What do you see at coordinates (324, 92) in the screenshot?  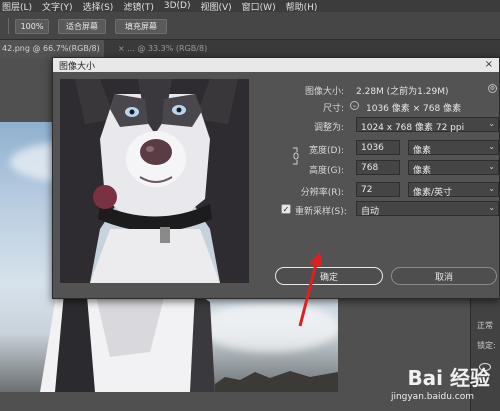 I see `image-size-label: 图像大小:` at bounding box center [324, 92].